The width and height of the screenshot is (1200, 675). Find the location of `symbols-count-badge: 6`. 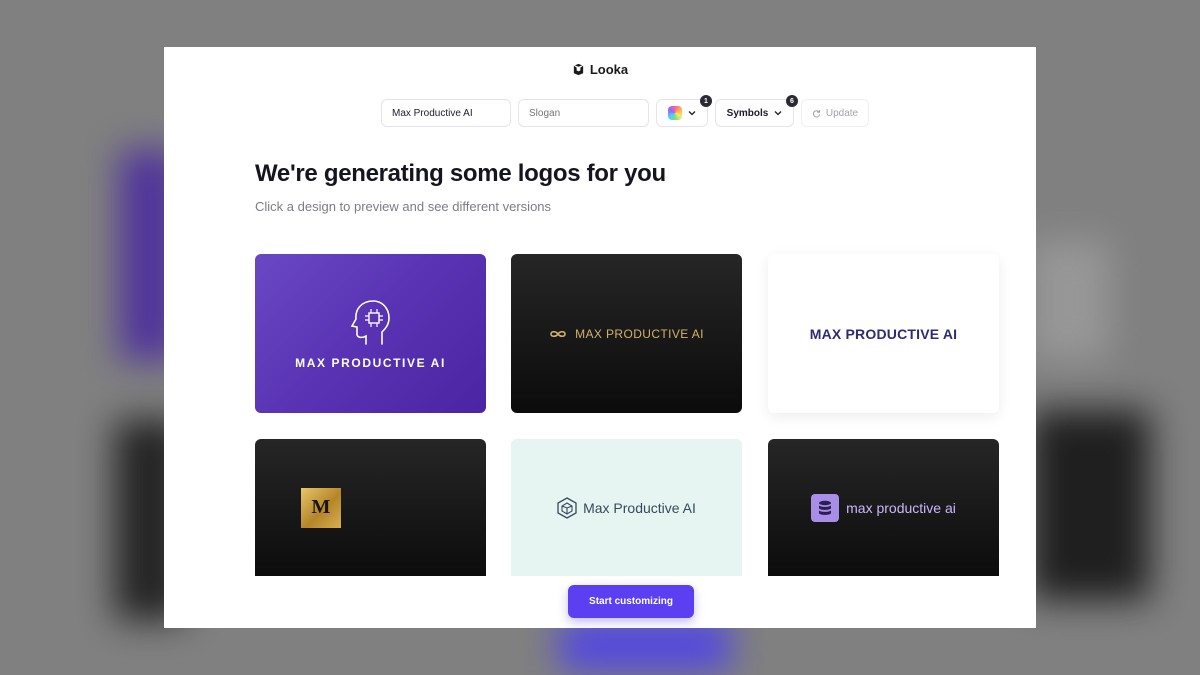

symbols-count-badge: 6 is located at coordinates (792, 101).